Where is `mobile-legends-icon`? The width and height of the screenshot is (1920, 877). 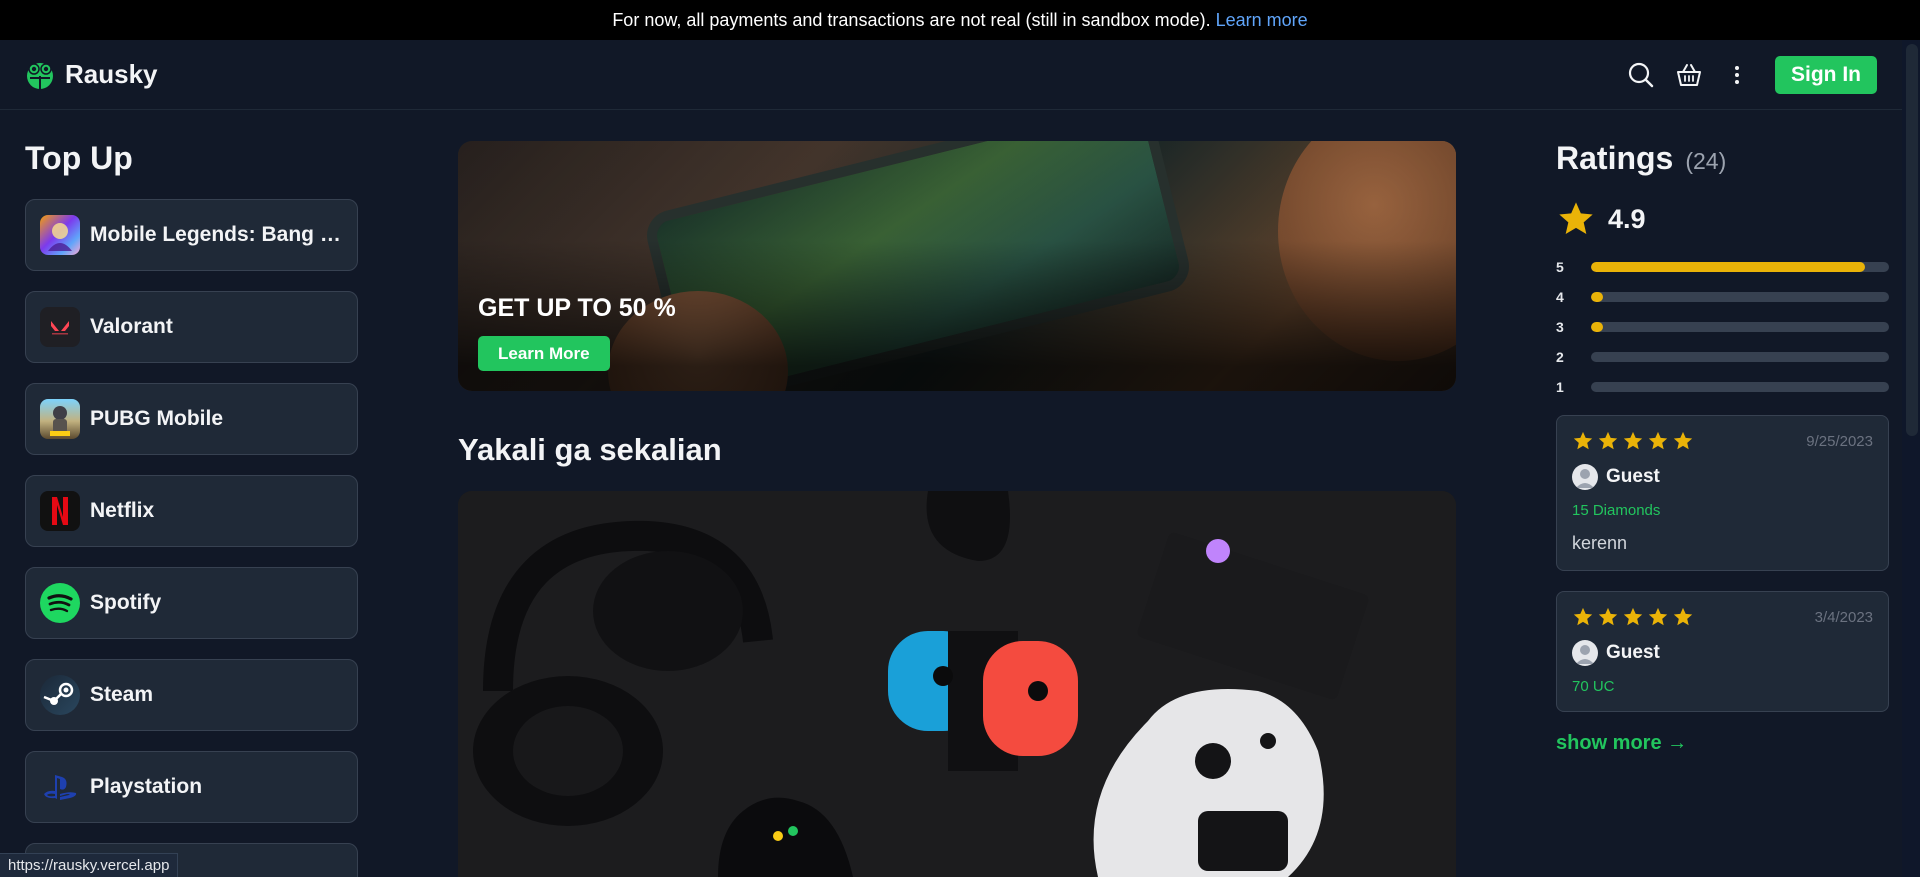
mobile-legends-icon is located at coordinates (60, 235).